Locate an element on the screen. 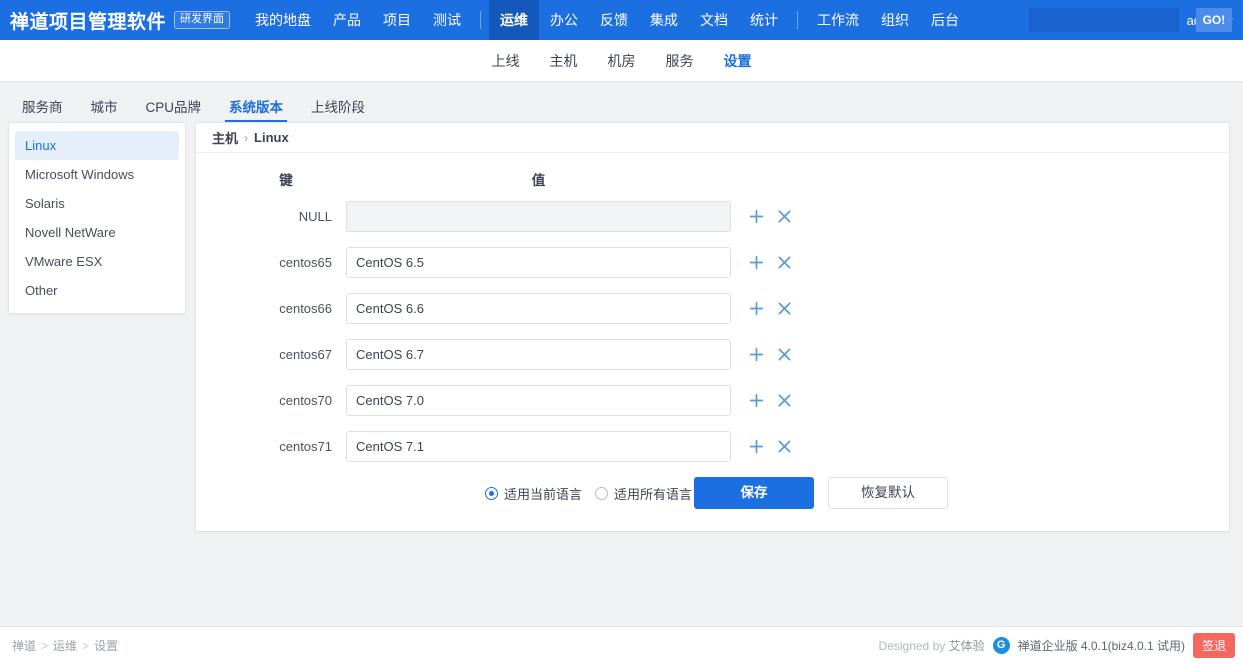  tab-city: 城市 is located at coordinates (104, 111).